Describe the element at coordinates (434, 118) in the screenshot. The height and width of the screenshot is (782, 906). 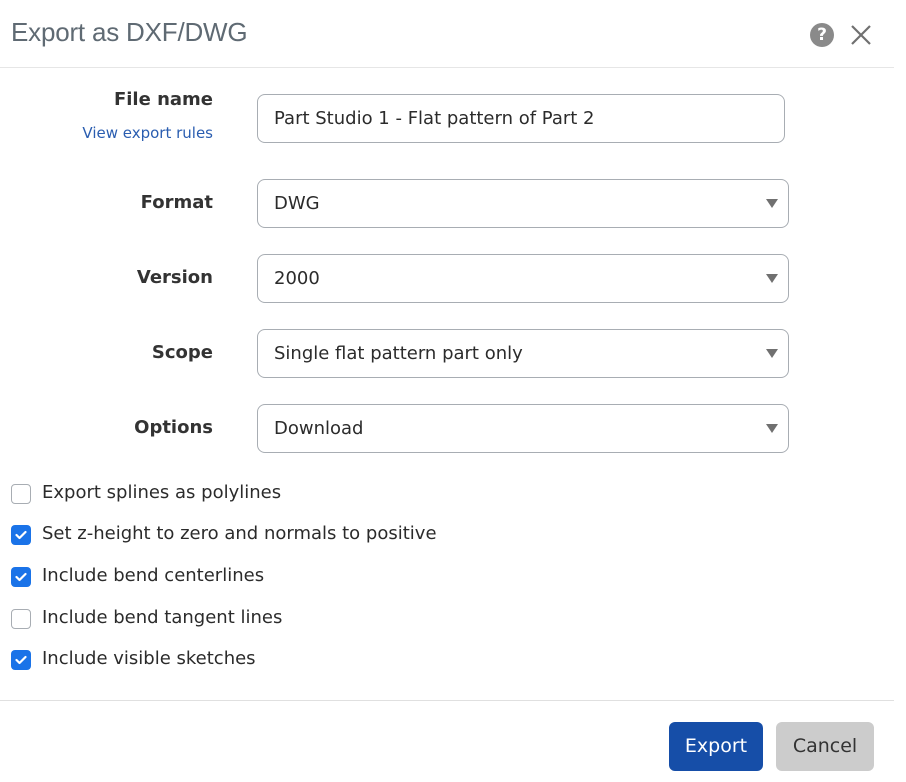
I see `file-name-value: Part Studio 1 - Flat pattern of Part 2` at that location.